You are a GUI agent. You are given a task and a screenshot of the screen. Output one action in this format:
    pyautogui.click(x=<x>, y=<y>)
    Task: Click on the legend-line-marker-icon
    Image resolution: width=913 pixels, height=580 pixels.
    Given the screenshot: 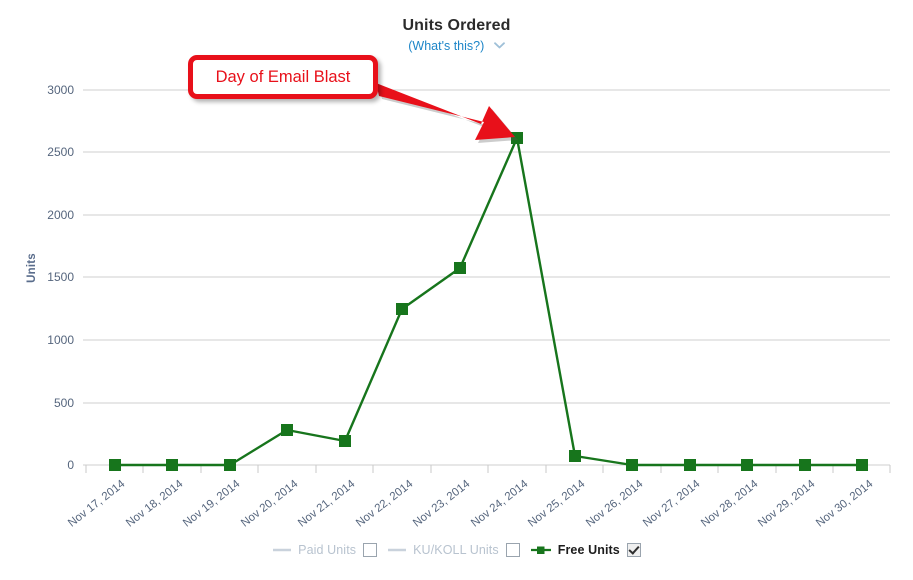 What is the action you would take?
    pyautogui.click(x=541, y=550)
    